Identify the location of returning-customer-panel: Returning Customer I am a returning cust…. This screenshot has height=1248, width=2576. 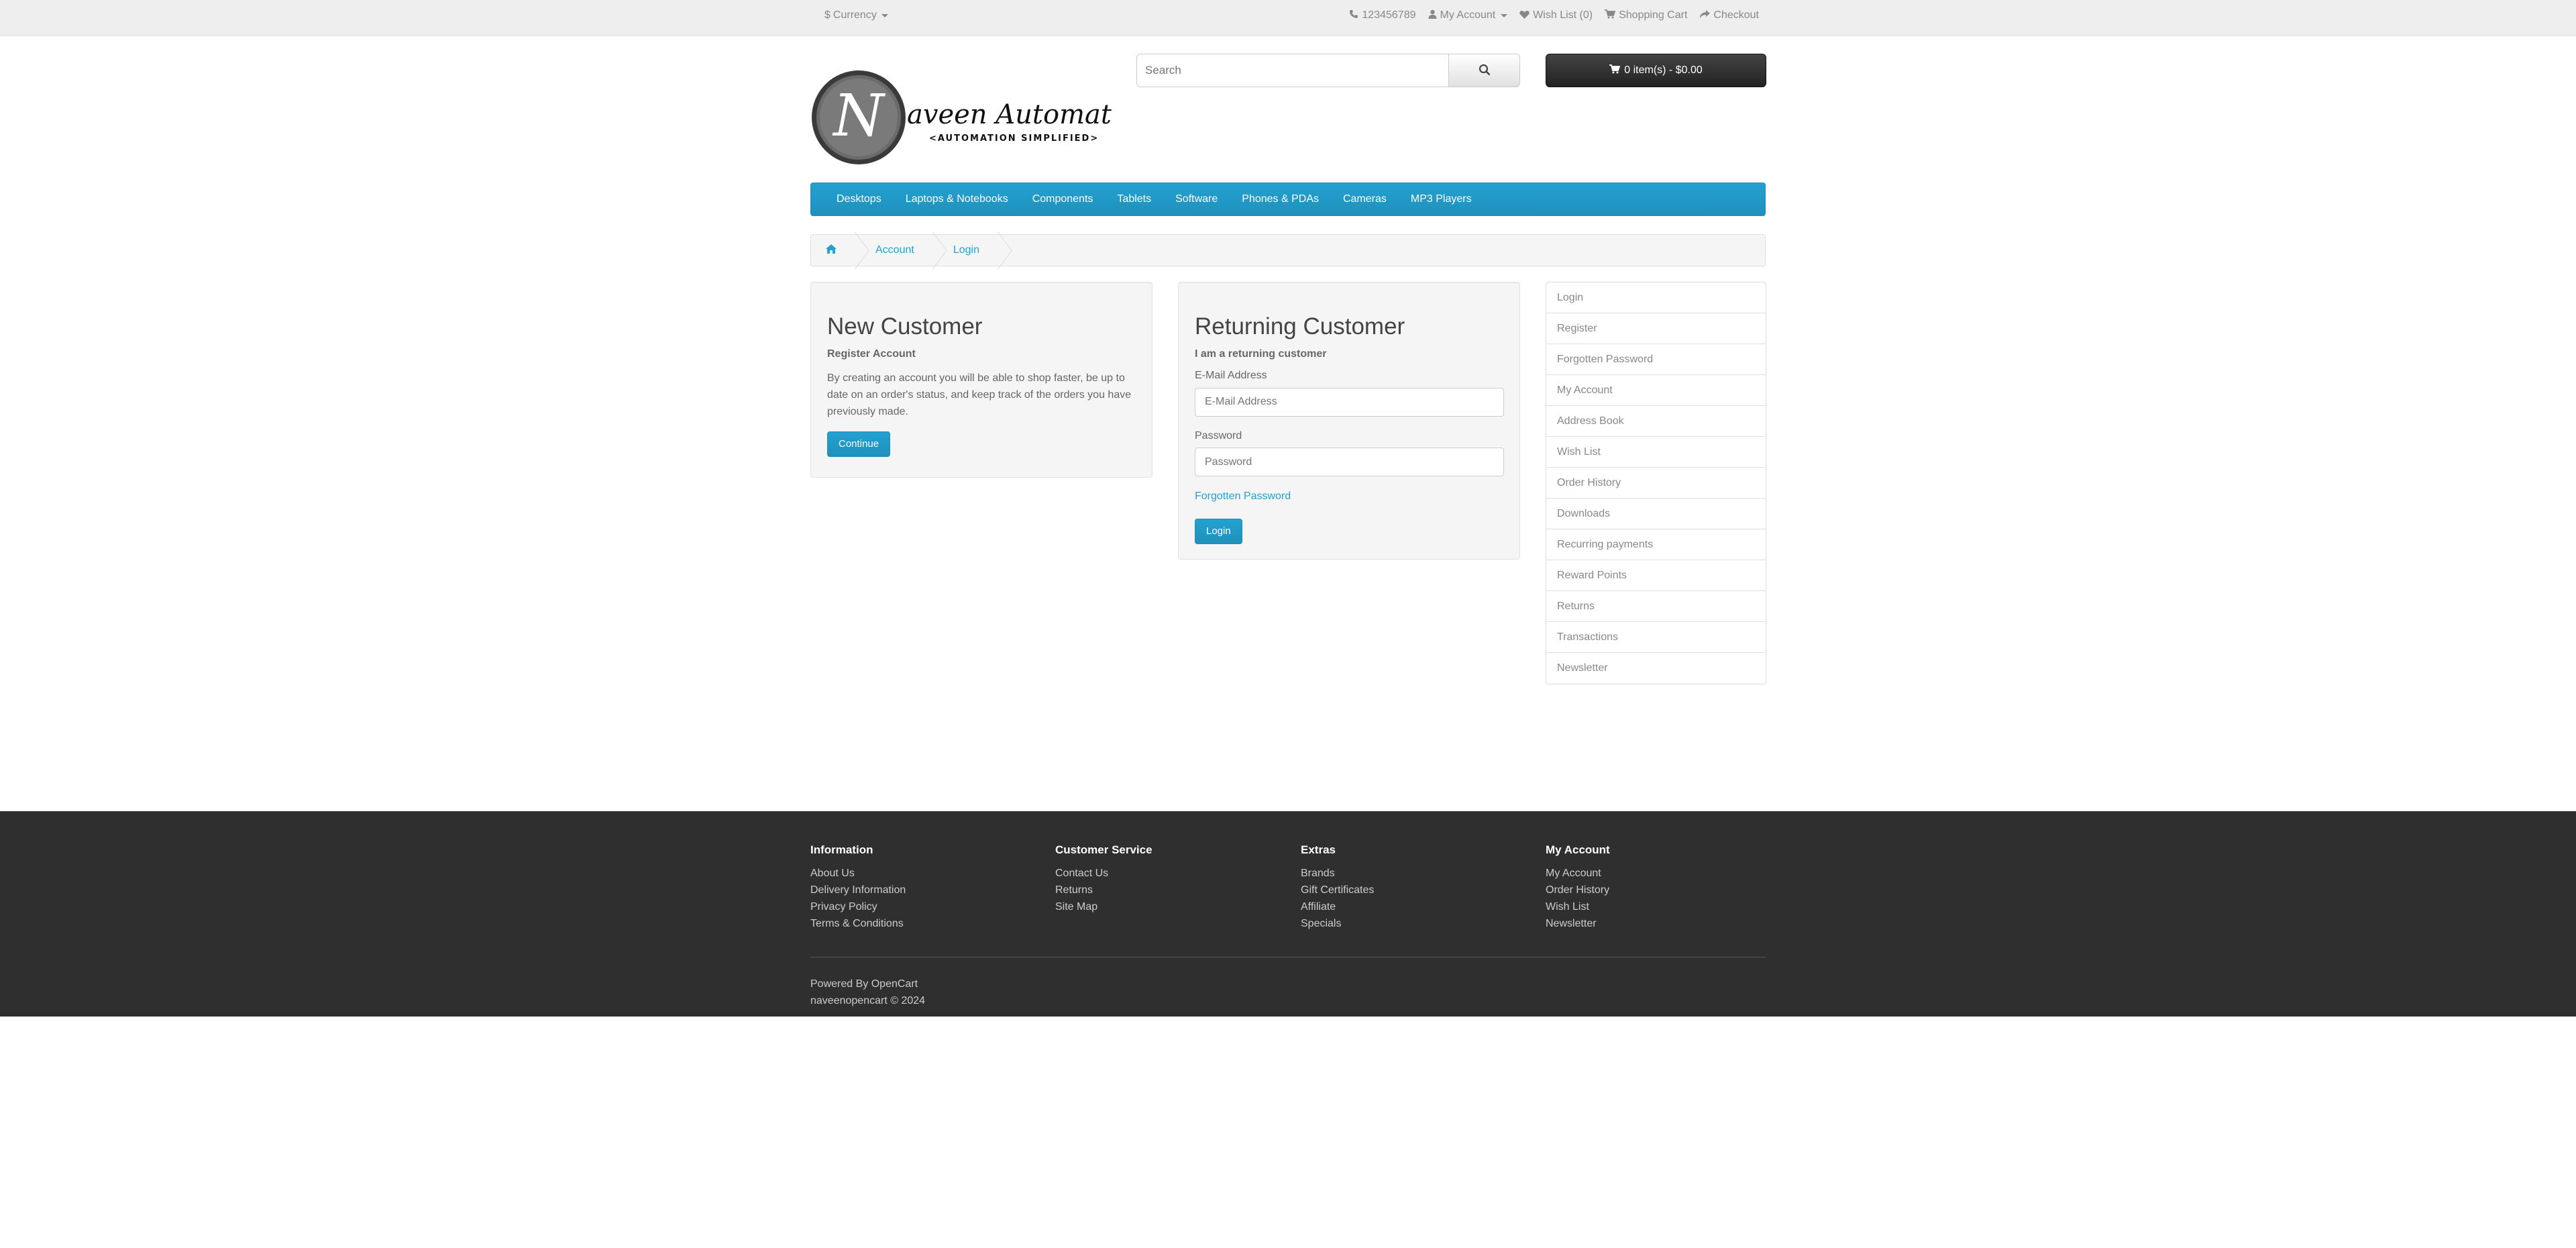
(1349, 421).